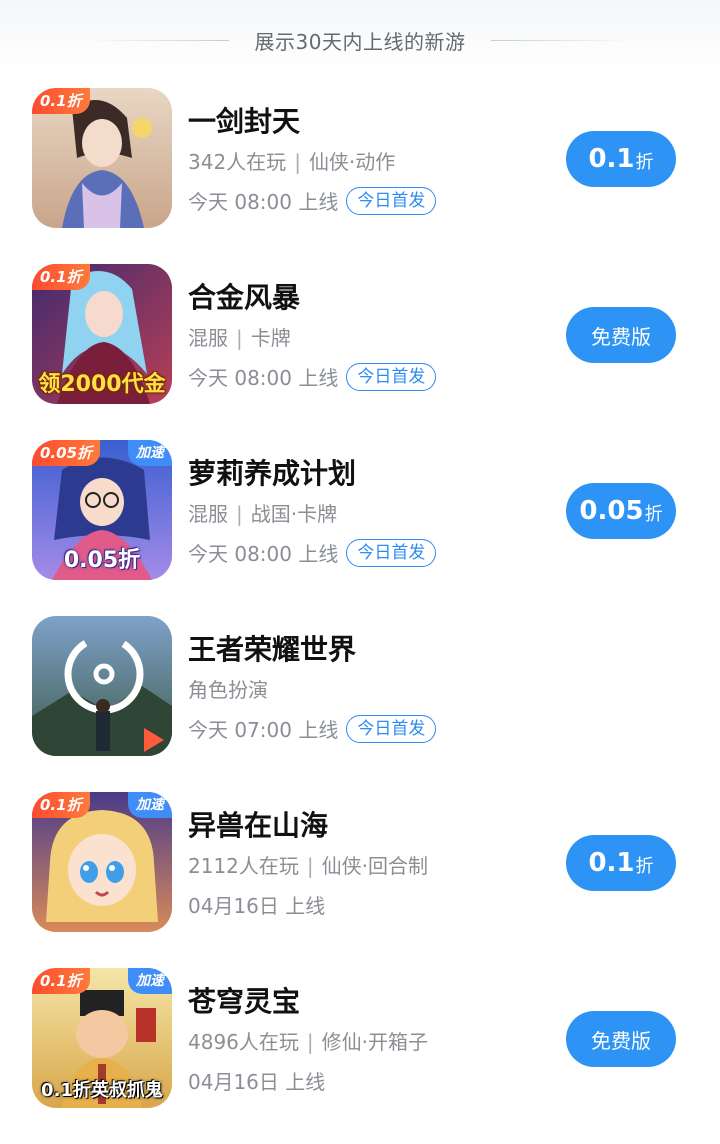 This screenshot has width=720, height=1144. What do you see at coordinates (244, 1001) in the screenshot?
I see `game-name: 苍穹灵宝` at bounding box center [244, 1001].